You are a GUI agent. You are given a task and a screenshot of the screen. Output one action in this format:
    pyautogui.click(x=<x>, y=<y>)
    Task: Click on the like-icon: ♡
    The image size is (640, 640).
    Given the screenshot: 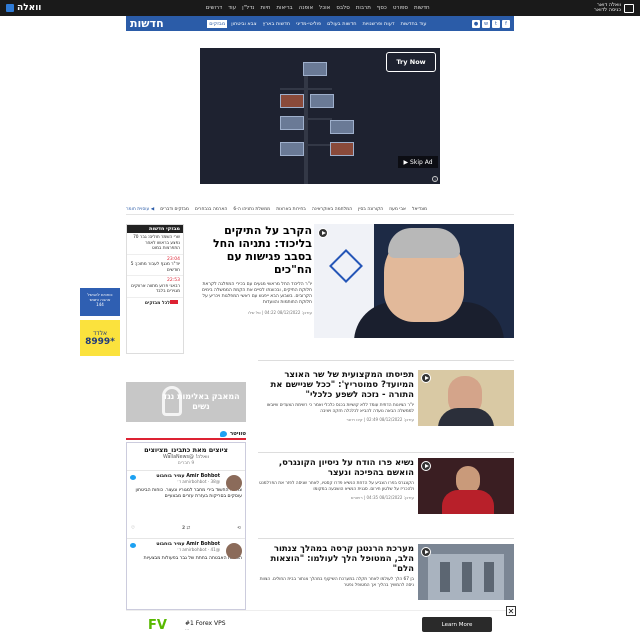 What is the action you would take?
    pyautogui.click(x=133, y=528)
    